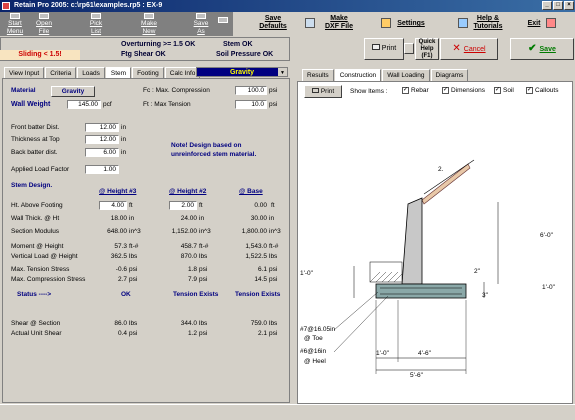 This screenshot has height=420, width=575. I want to click on header-height-2: @ Height #2, so click(188, 191).